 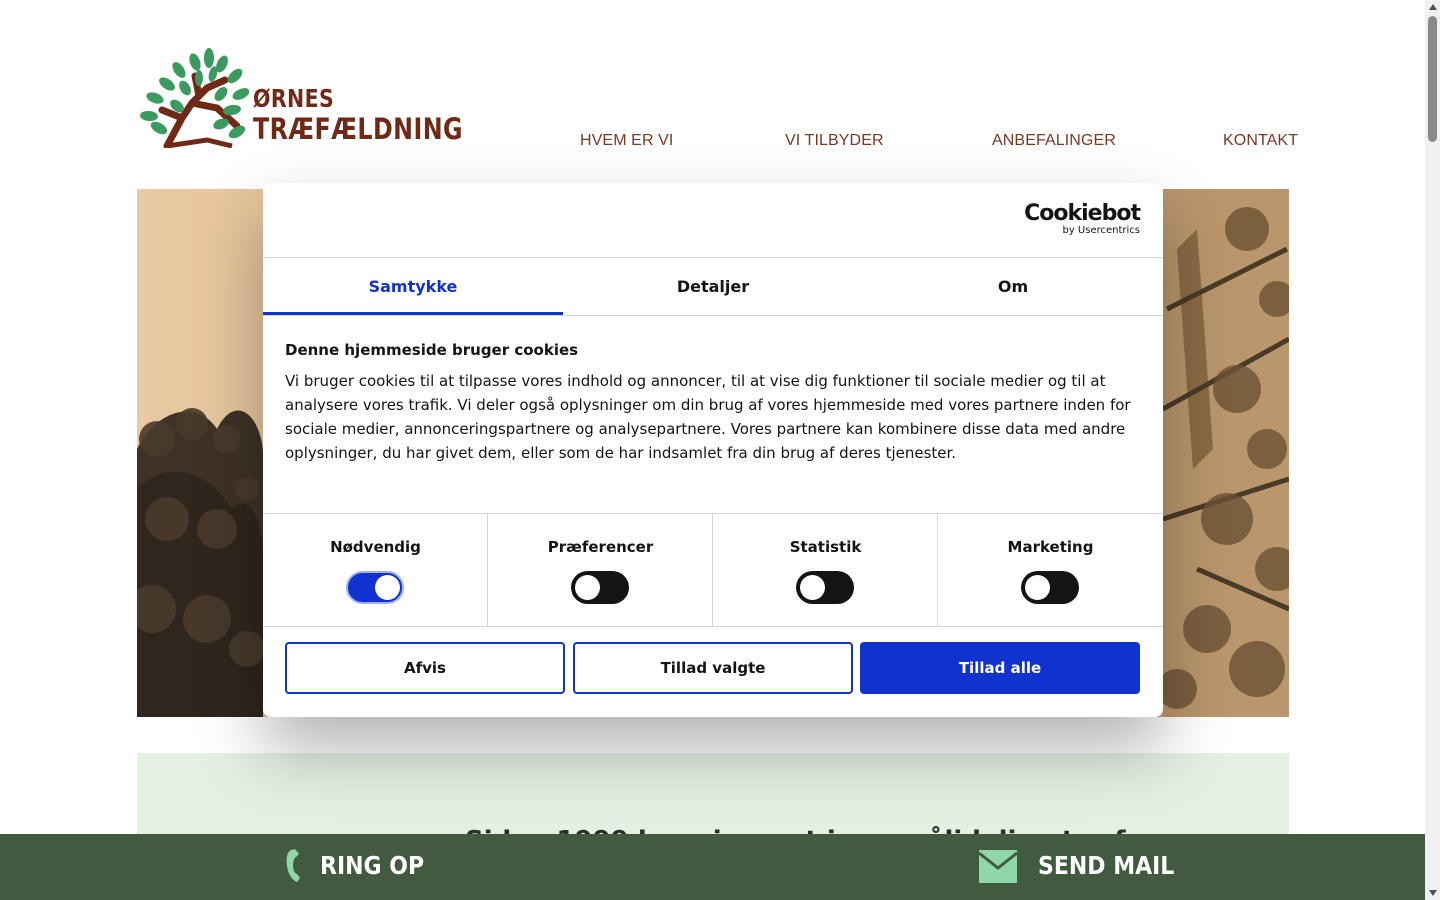 What do you see at coordinates (1101, 230) in the screenshot?
I see `cookiebot-brand-sub: by Usercentrics` at bounding box center [1101, 230].